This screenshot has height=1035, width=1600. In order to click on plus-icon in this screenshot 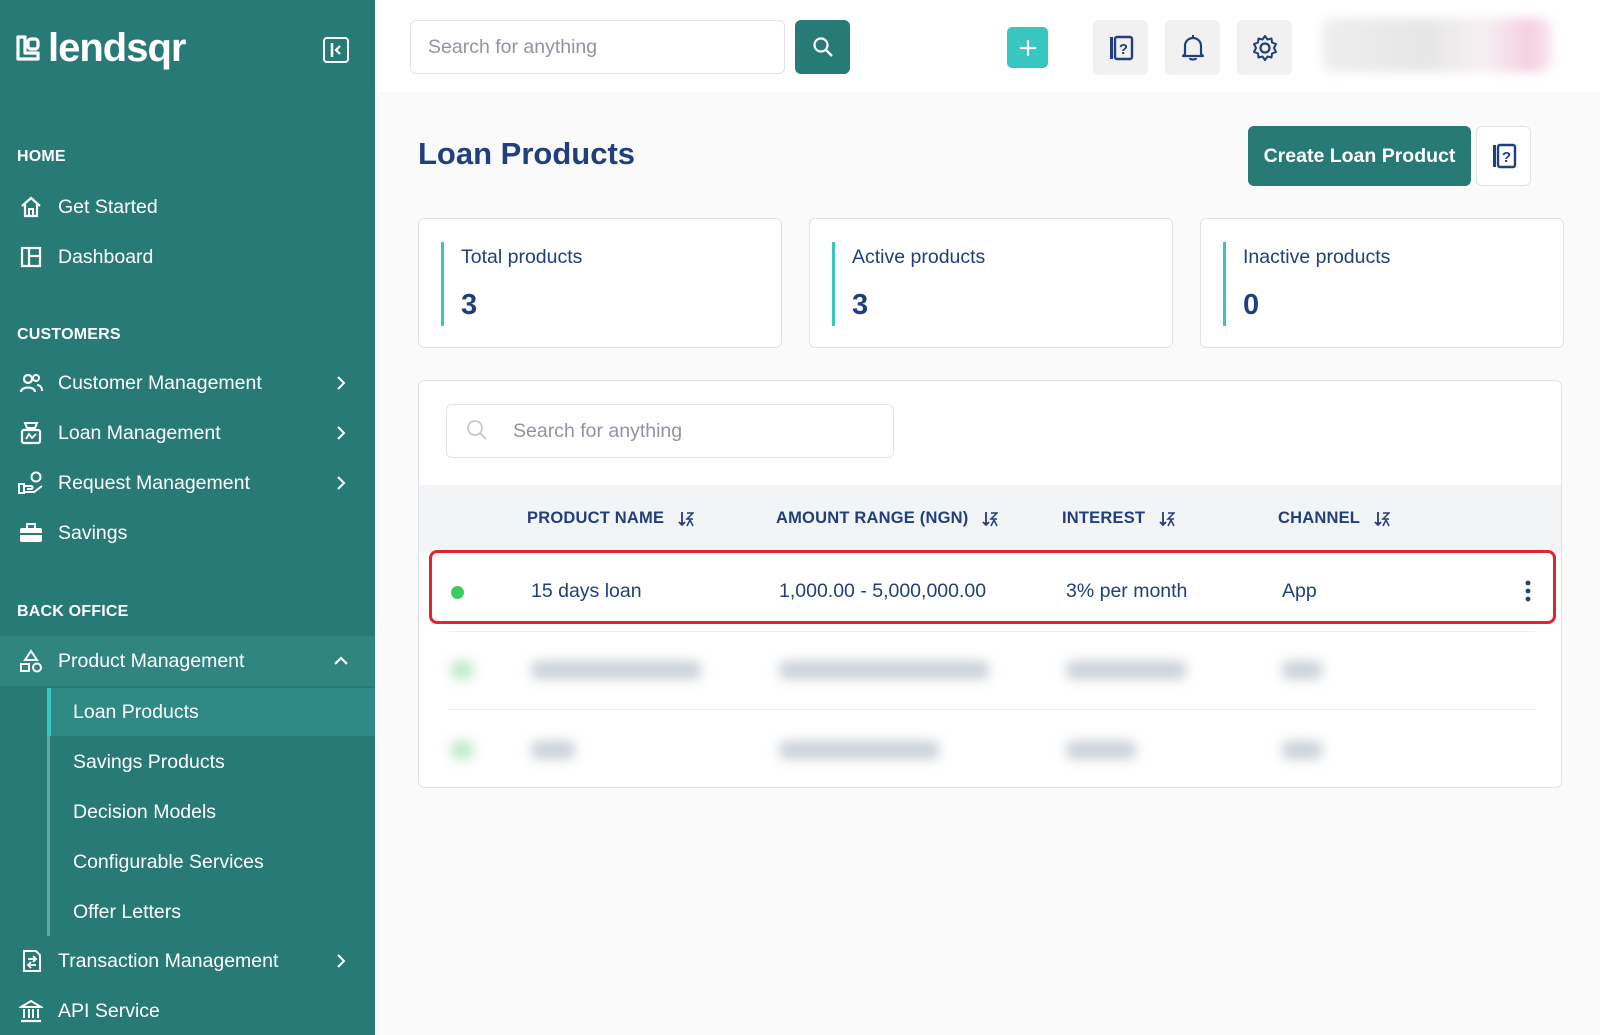, I will do `click(1027, 47)`.